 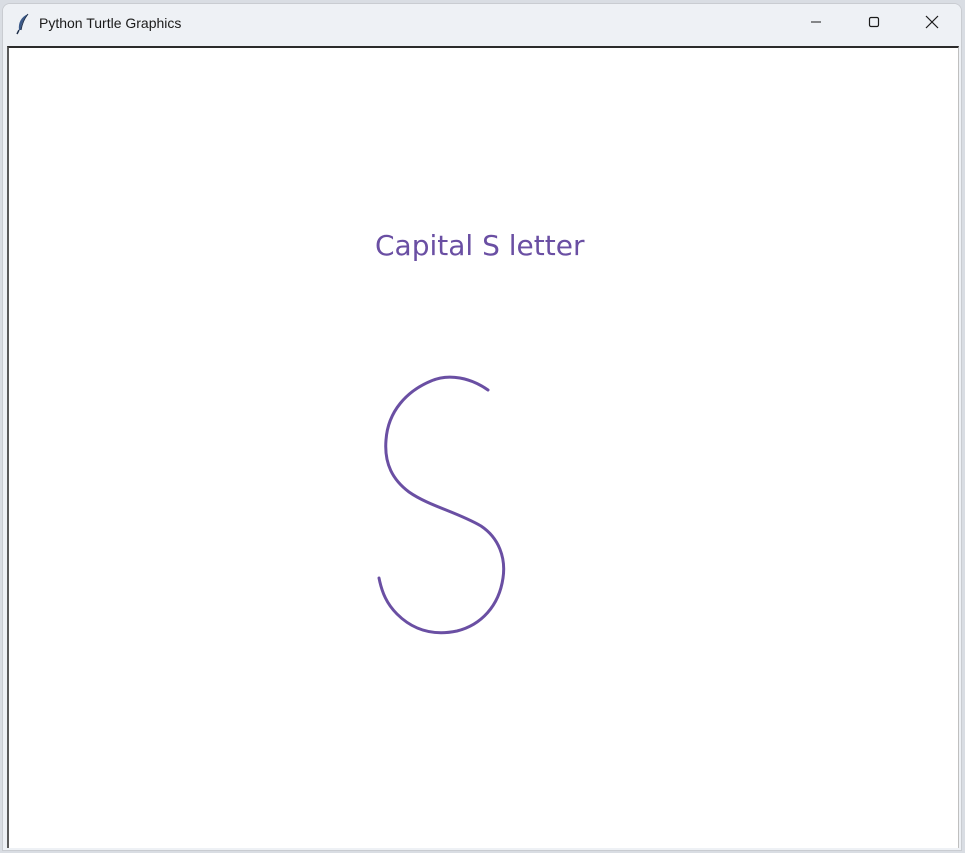 I want to click on title-bar: Python Turtle Graphics, so click(x=482, y=24).